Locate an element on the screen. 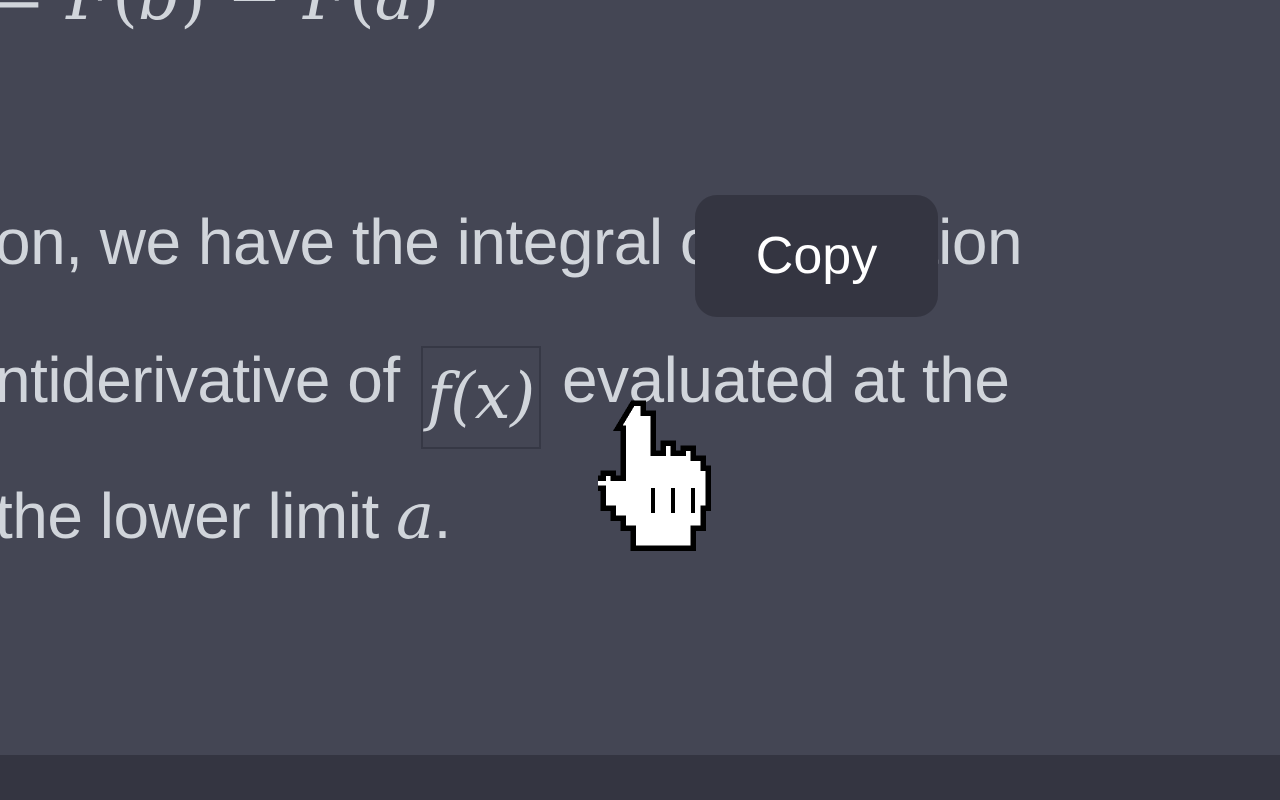  eq-close-paren-lower: ) is located at coordinates (427, 17).